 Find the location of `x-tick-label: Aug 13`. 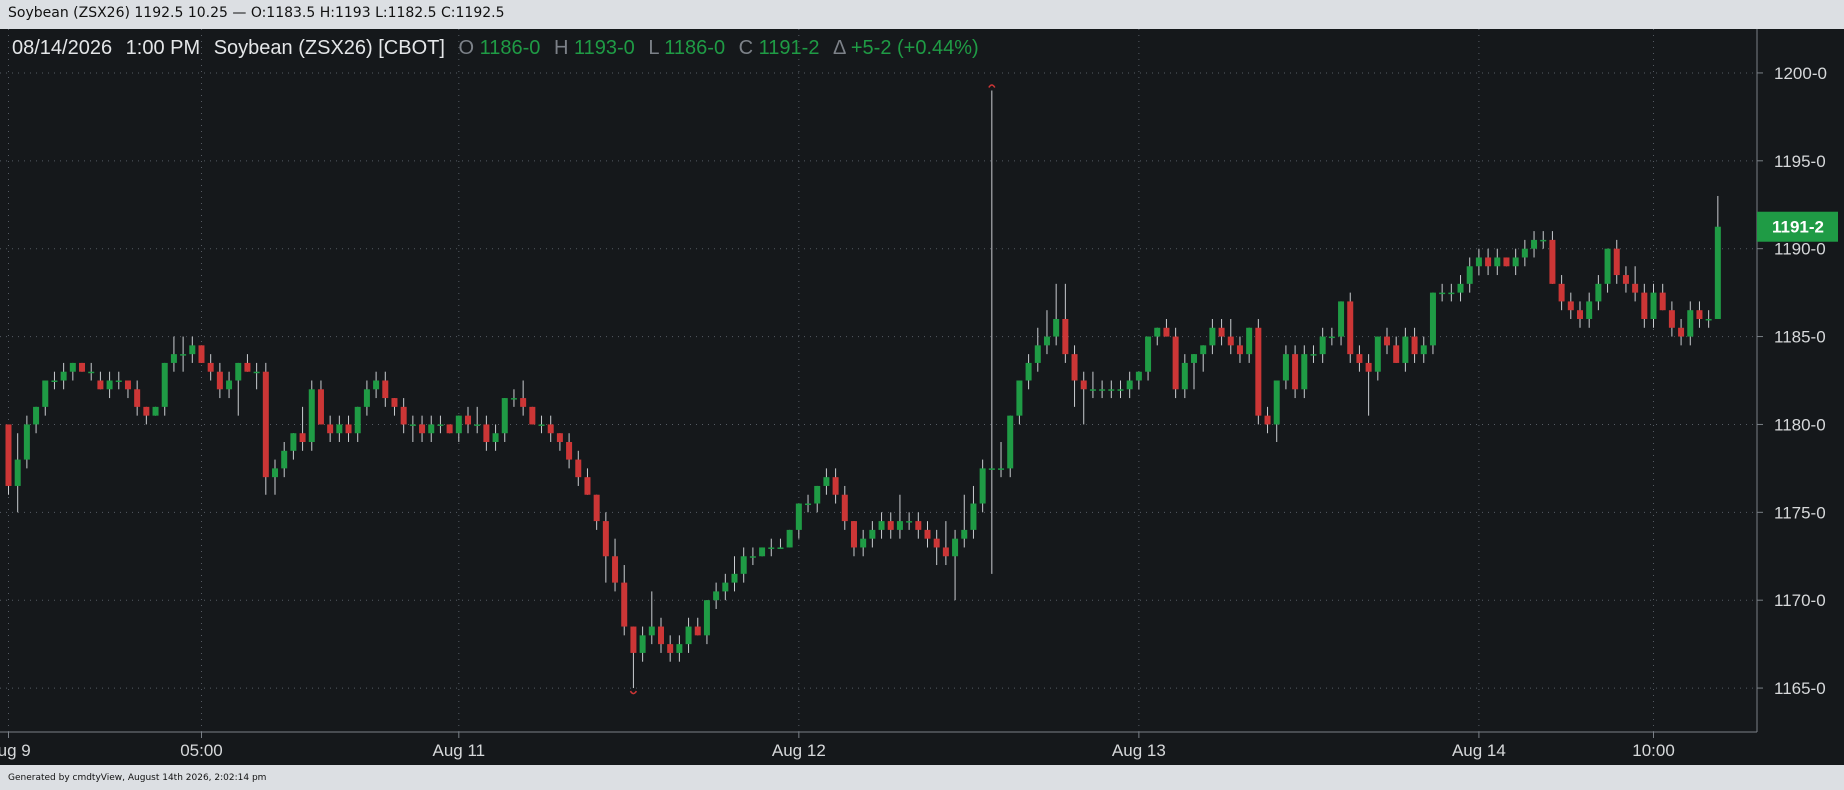

x-tick-label: Aug 13 is located at coordinates (1139, 750).